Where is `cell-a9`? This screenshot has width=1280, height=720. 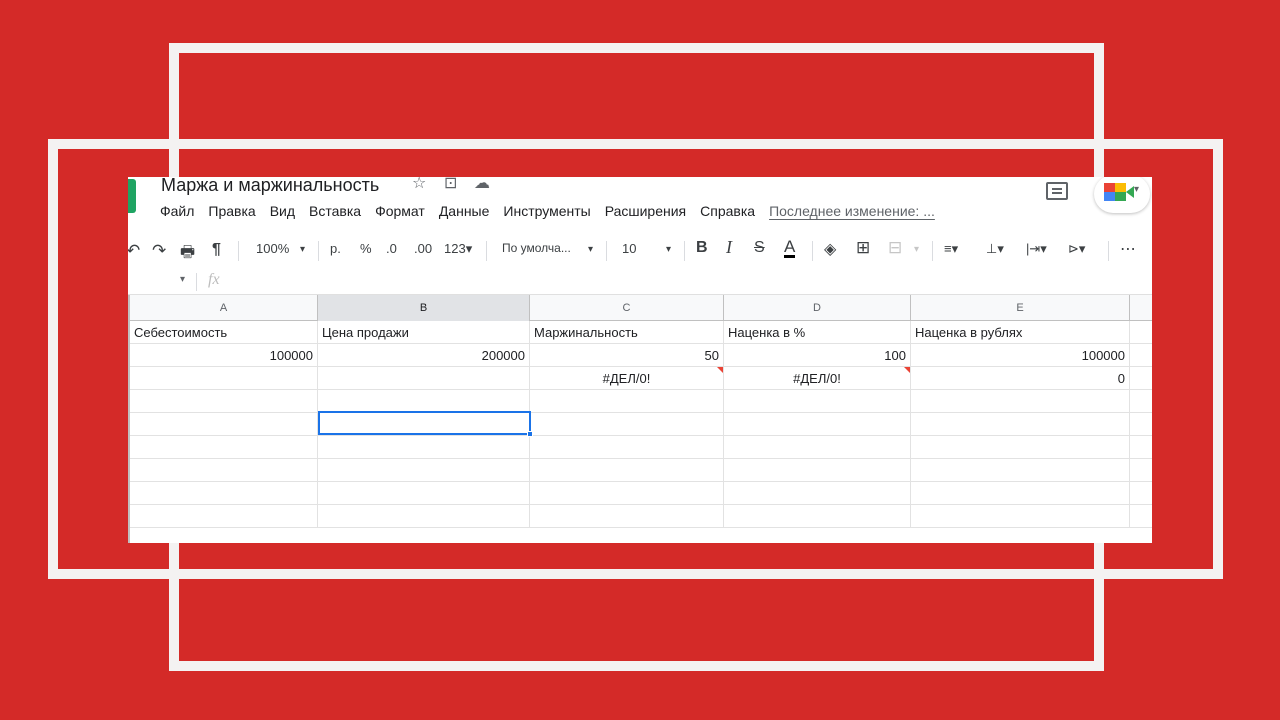 cell-a9 is located at coordinates (224, 516).